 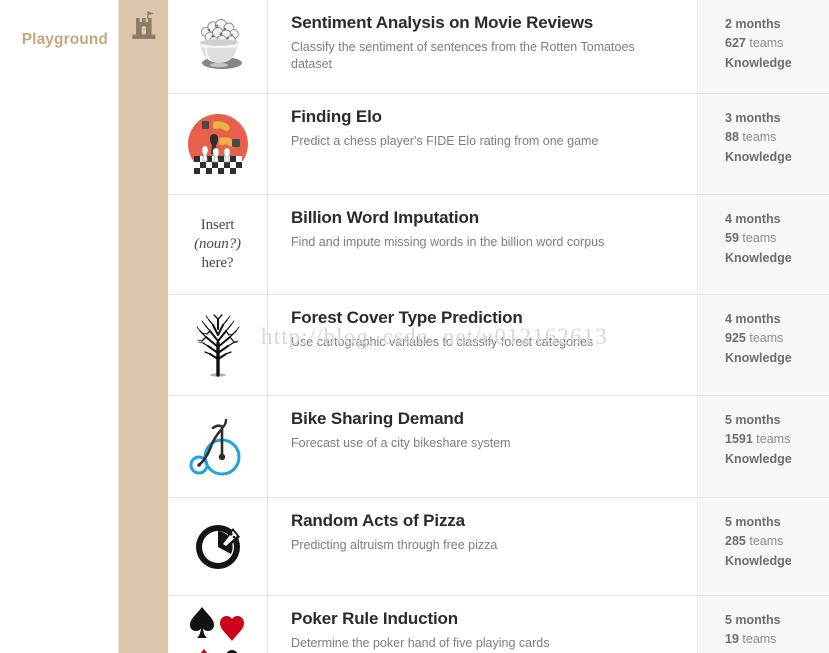 I want to click on competition-title: Forest Cover Type Prediction, so click(x=486, y=318).